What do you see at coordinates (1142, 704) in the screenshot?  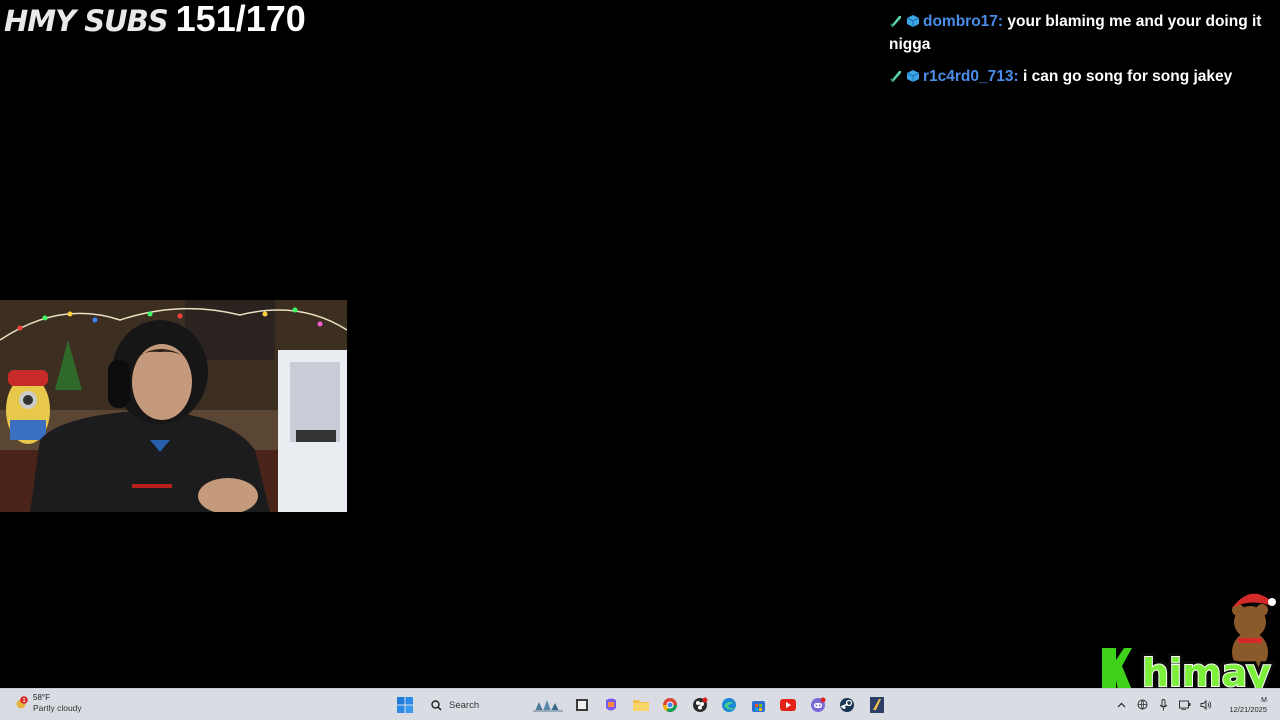 I see `network-globe-icon` at bounding box center [1142, 704].